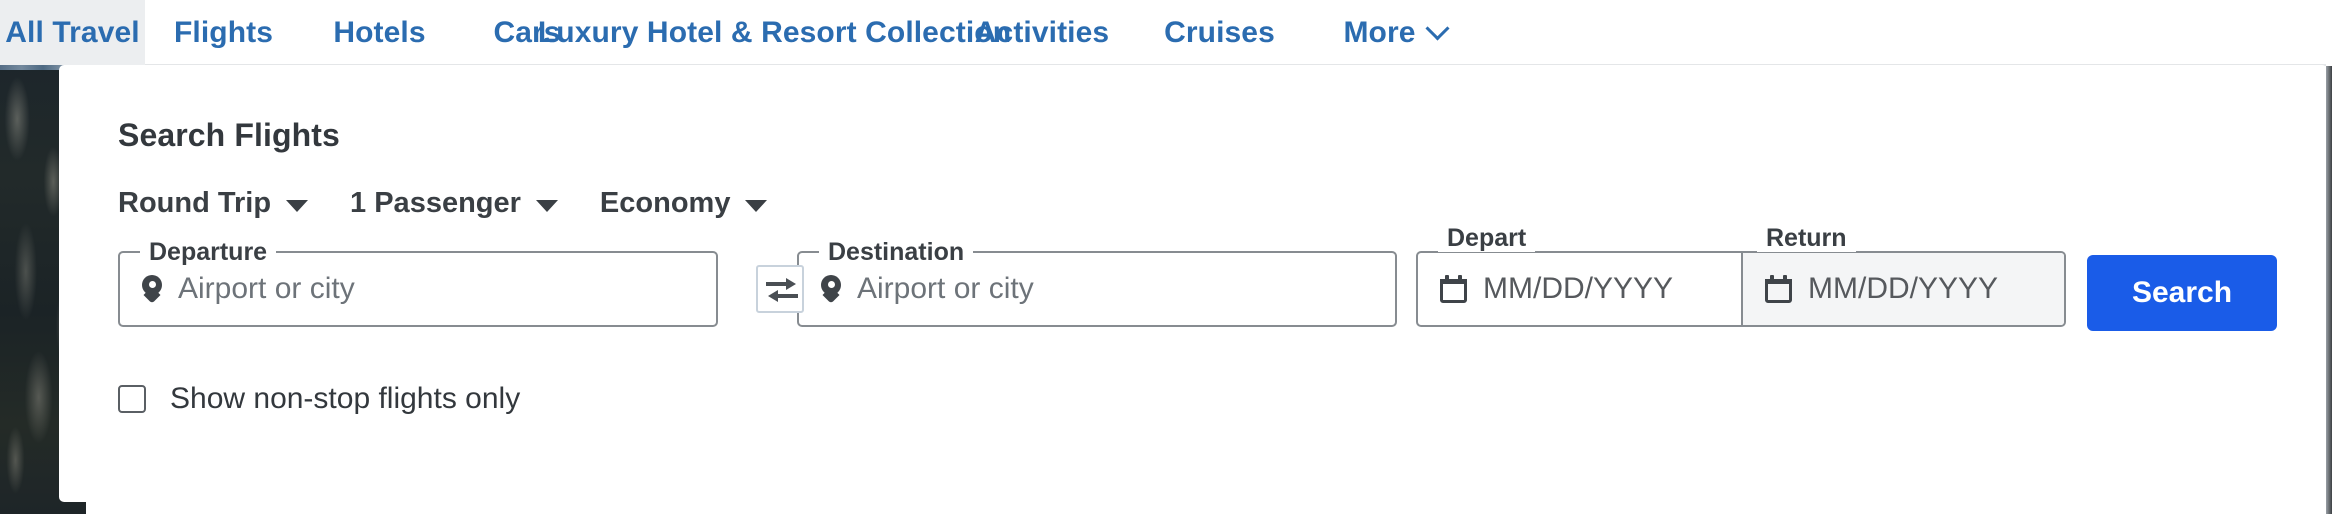 This screenshot has height=514, width=2332. I want to click on non-stop-flights-checkbox-row: Show non-stop flights only, so click(319, 399).